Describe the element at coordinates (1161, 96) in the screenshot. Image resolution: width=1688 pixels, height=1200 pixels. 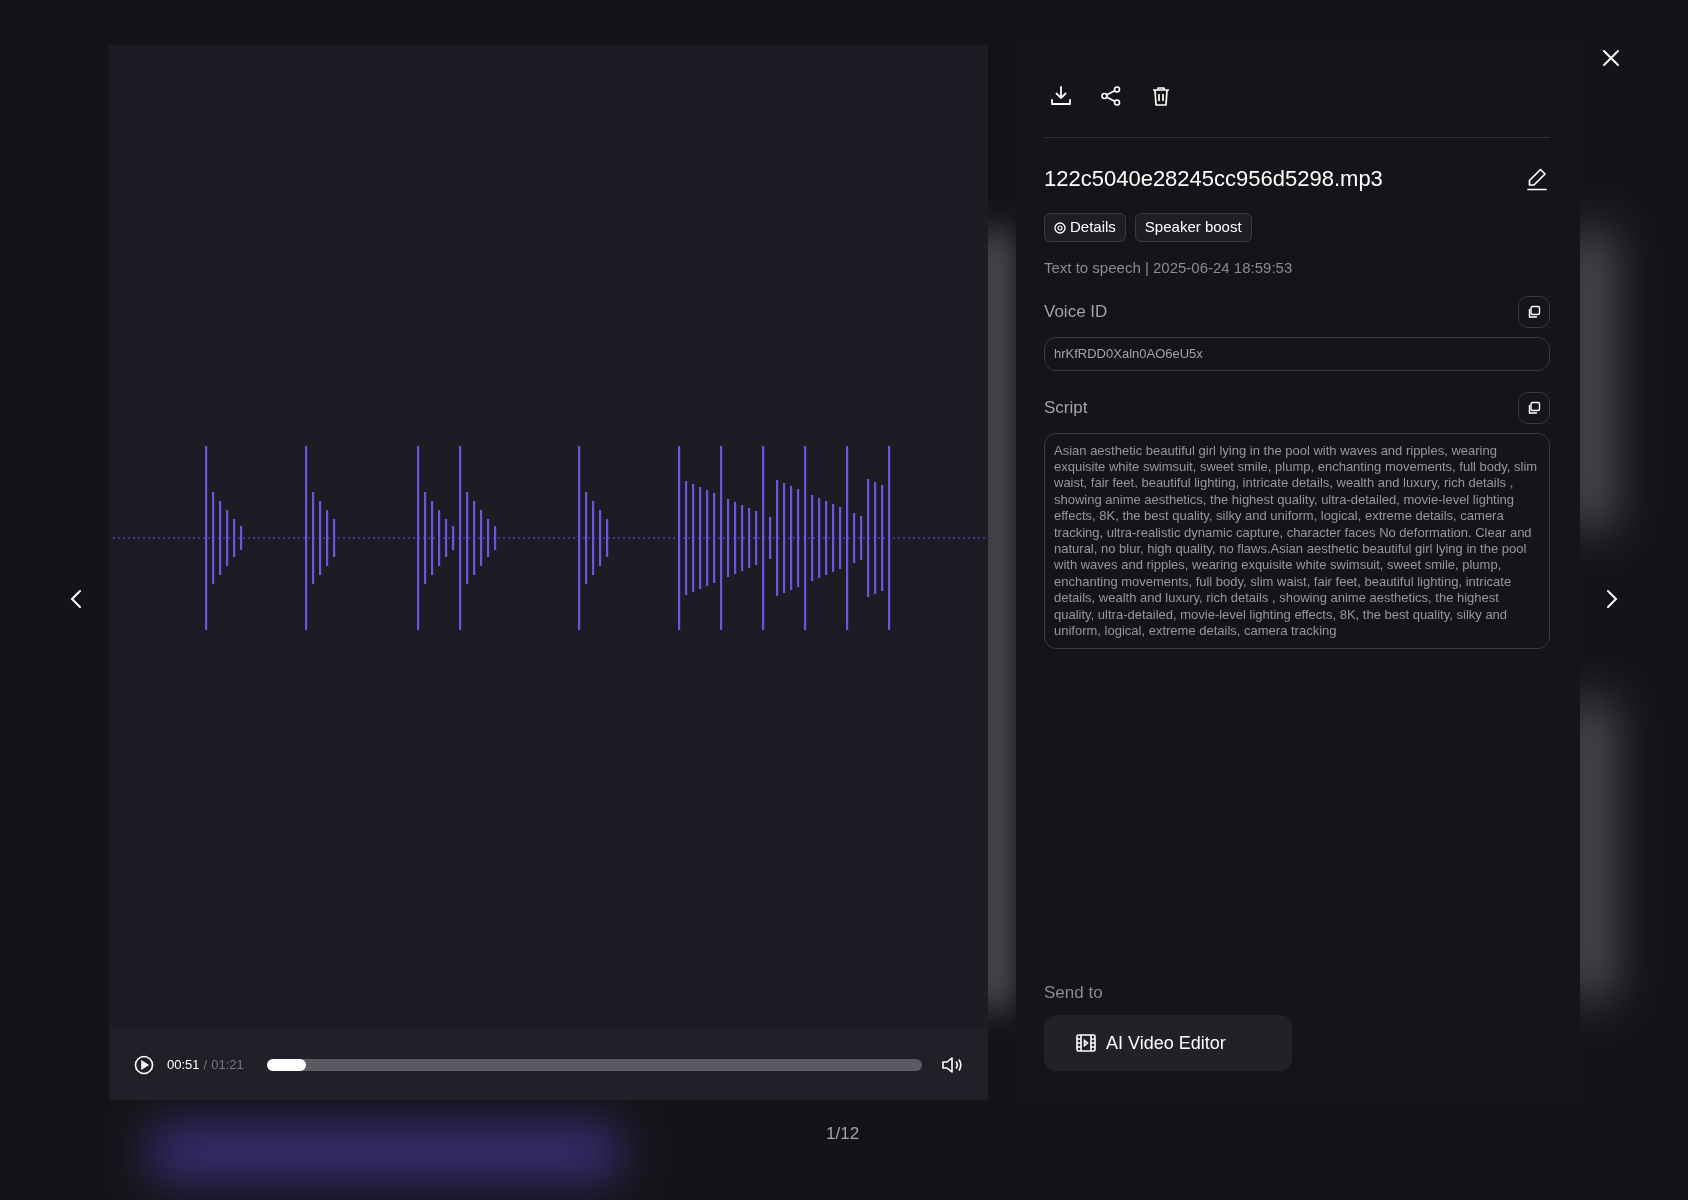
I see `trash-icon` at that location.